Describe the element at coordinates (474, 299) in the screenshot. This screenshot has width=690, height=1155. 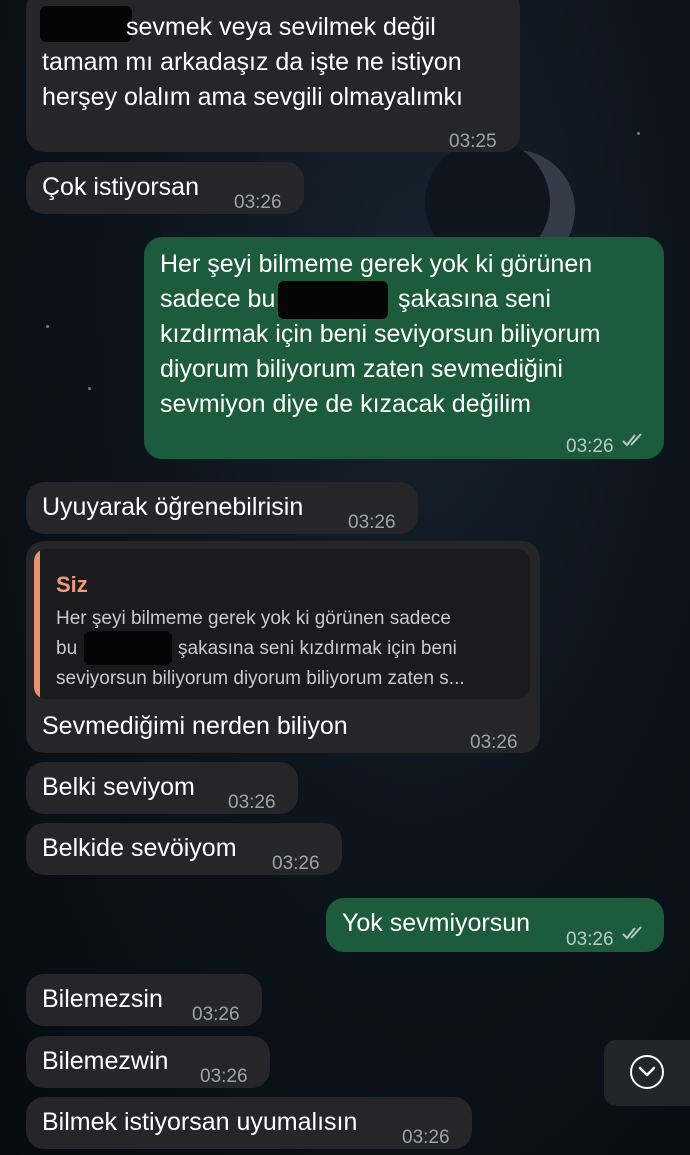
I see `message-text-line: şakasına seni` at that location.